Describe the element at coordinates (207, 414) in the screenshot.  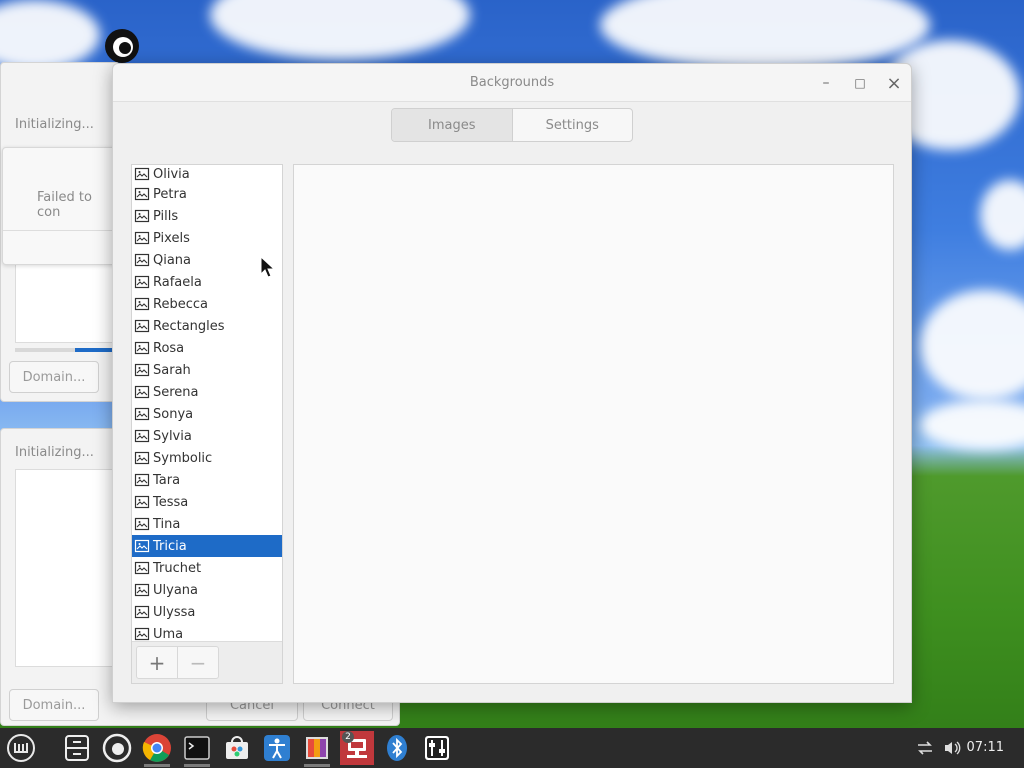
I see `list-item: Sonya` at that location.